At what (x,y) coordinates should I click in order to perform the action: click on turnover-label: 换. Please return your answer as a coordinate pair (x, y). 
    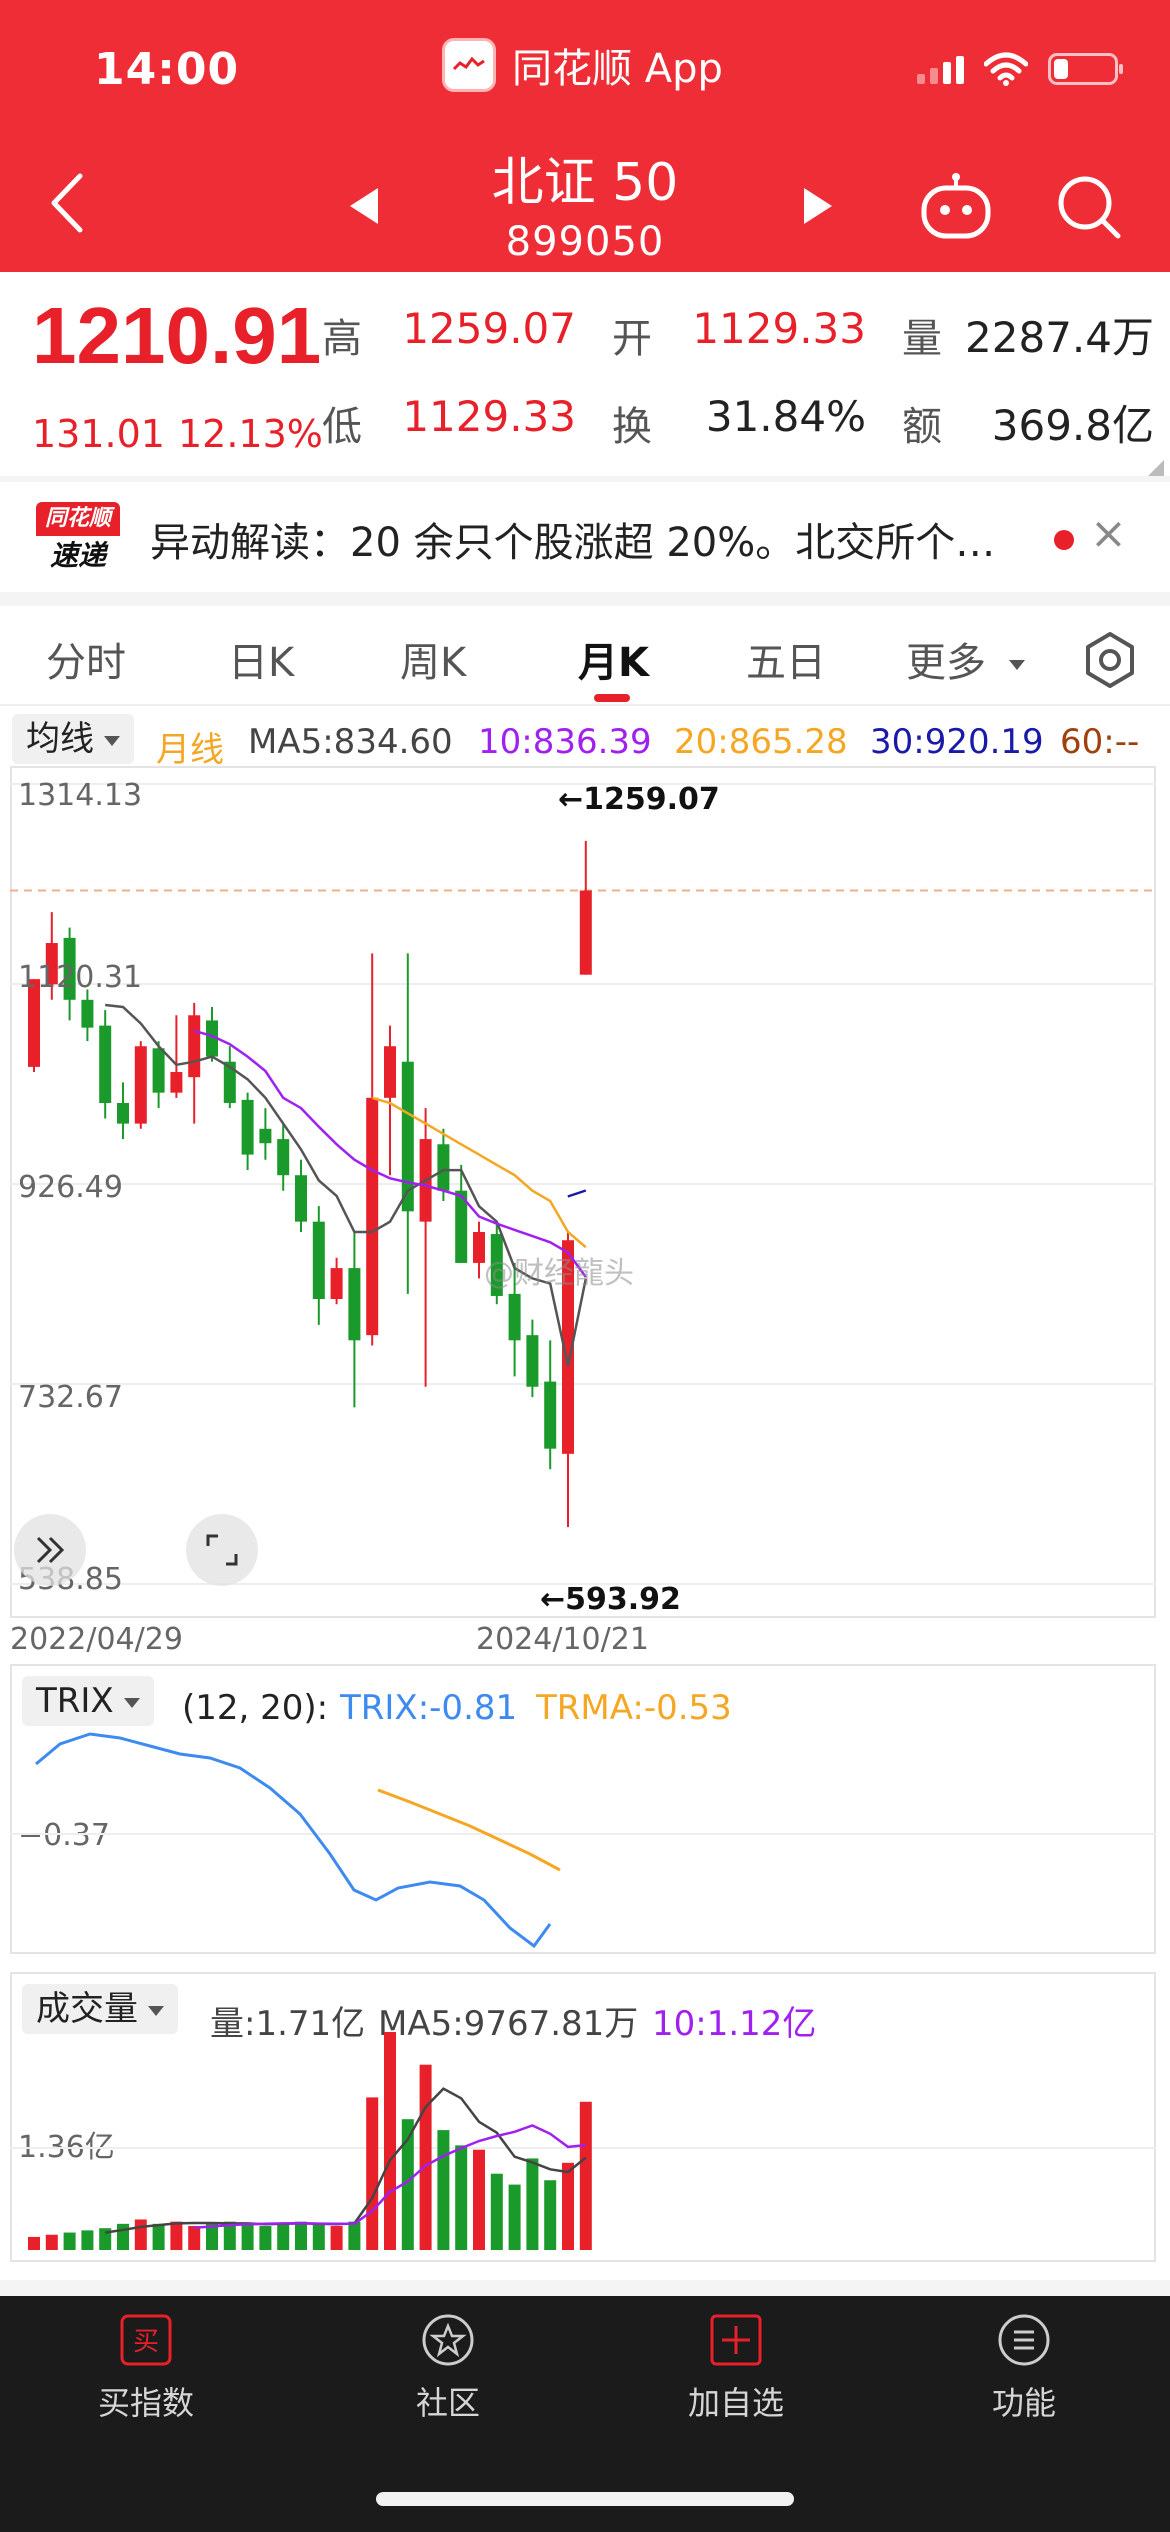
    Looking at the image, I should click on (632, 427).